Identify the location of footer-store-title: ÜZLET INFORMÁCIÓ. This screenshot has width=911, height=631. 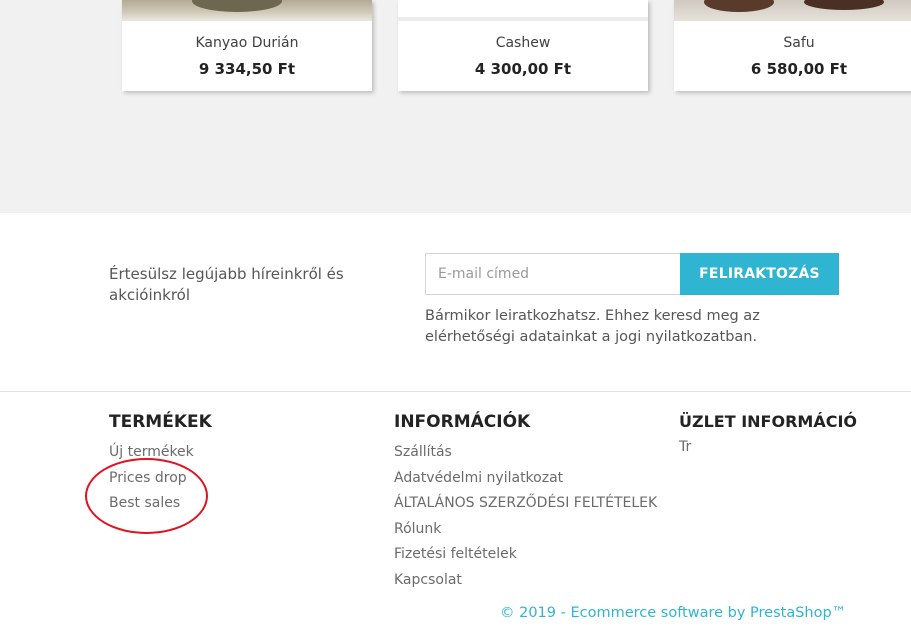
(768, 421).